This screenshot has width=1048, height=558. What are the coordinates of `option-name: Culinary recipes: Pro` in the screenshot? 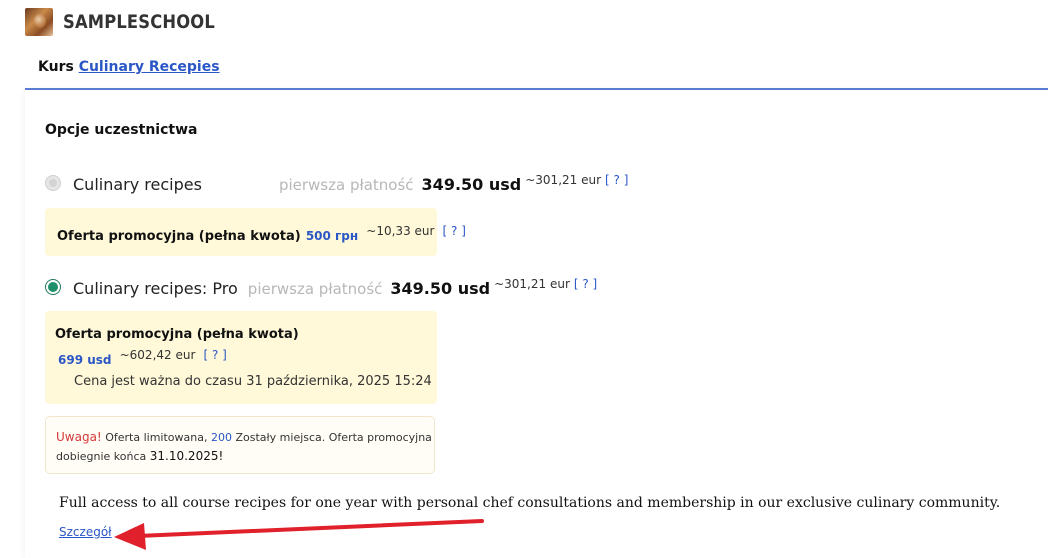 It's located at (155, 288).